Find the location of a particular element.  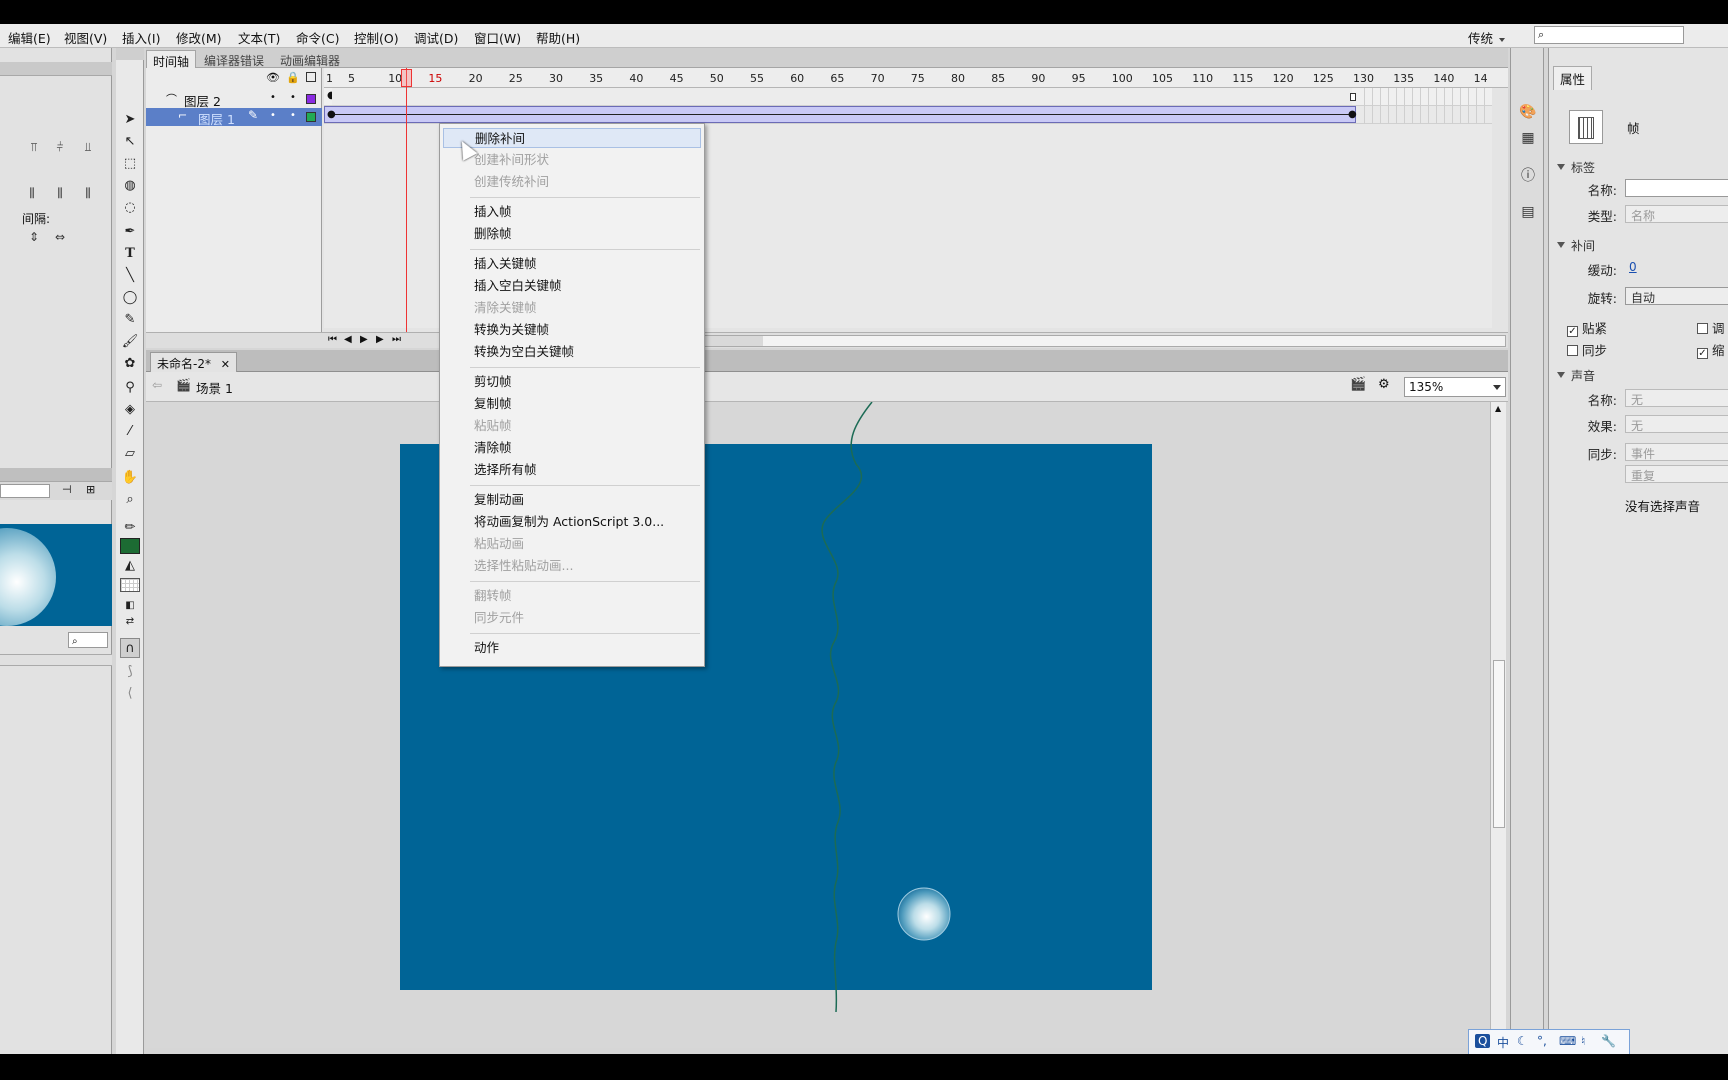

context-menu-item: 选择所有帧 is located at coordinates (586, 470).